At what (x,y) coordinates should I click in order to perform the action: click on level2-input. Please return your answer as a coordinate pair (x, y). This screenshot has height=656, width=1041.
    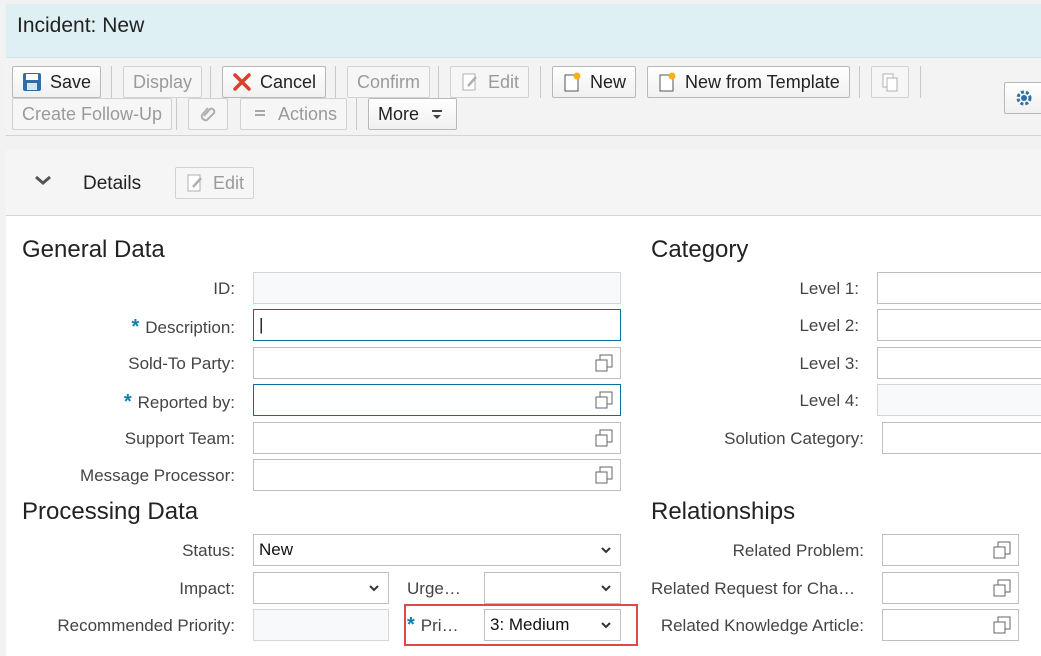
    Looking at the image, I should click on (959, 325).